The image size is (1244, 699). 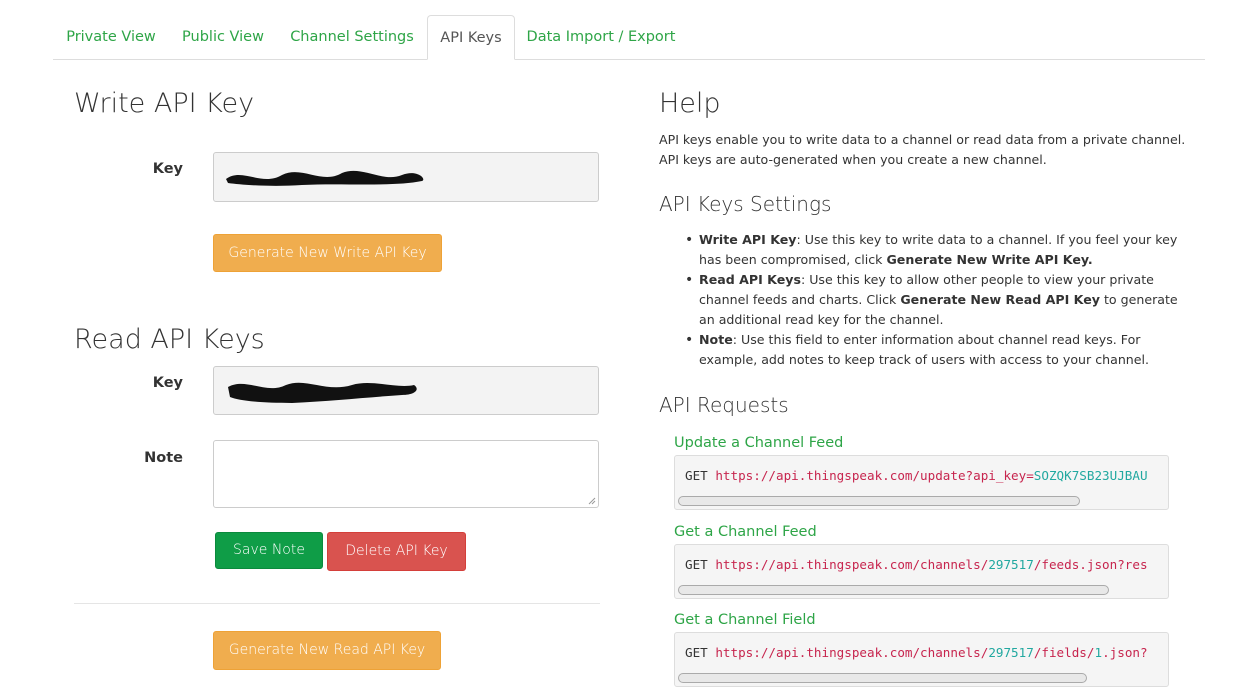 What do you see at coordinates (471, 37) in the screenshot?
I see `tab-api-keys: API Keys` at bounding box center [471, 37].